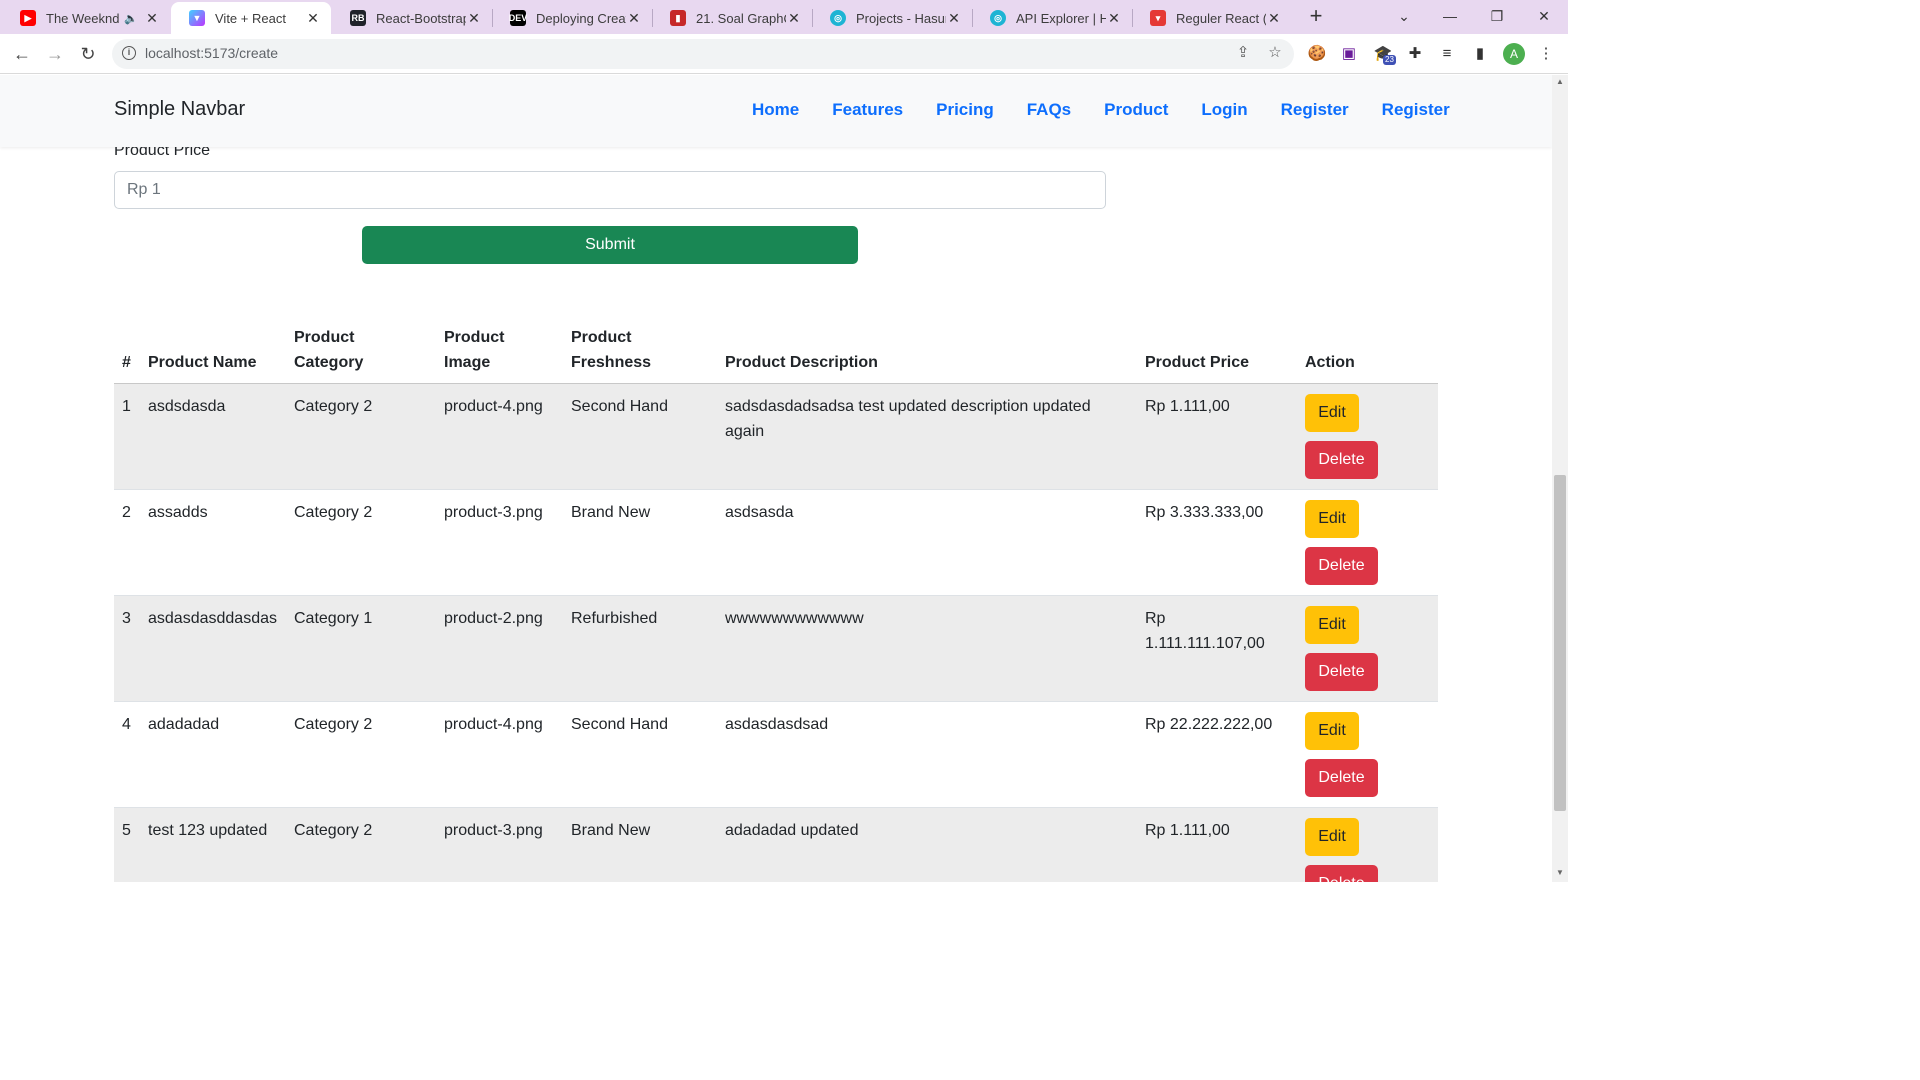  Describe the element at coordinates (741, 18) in the screenshot. I see `tab-title: 21. Soal GraphQL` at that location.